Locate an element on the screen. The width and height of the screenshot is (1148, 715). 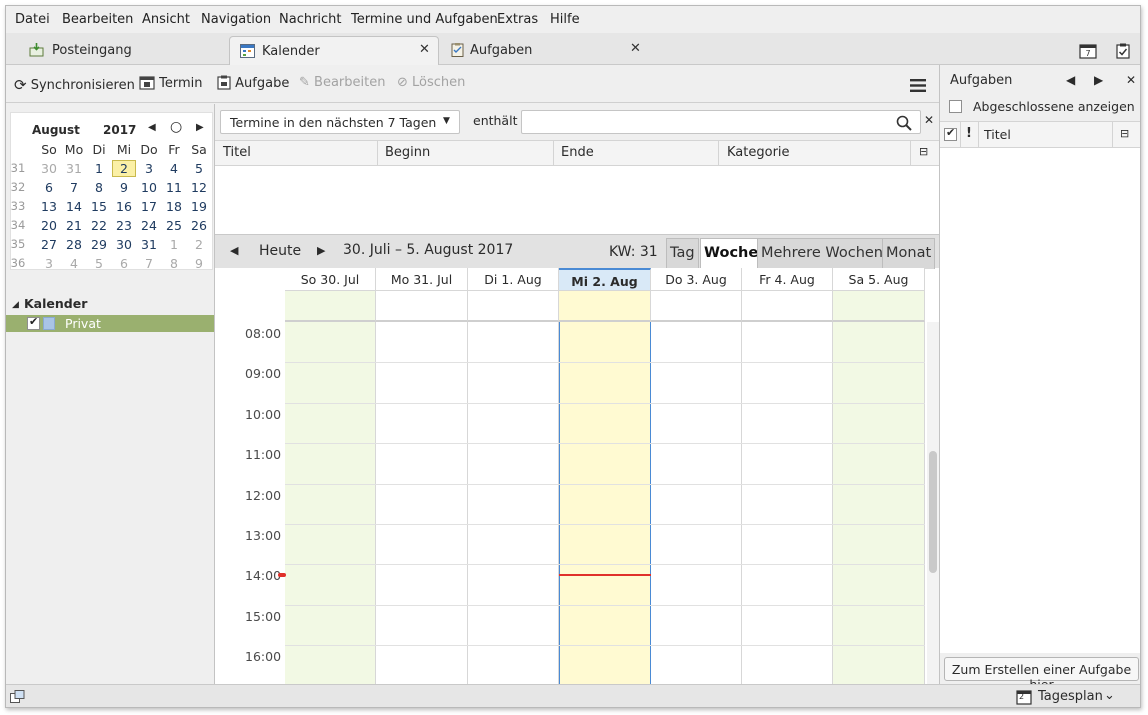
day-cell: 16 is located at coordinates (124, 206).